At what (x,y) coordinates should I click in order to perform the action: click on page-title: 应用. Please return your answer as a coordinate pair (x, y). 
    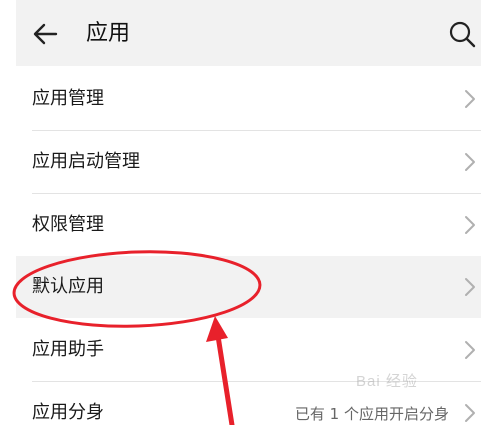
    Looking at the image, I should click on (108, 33).